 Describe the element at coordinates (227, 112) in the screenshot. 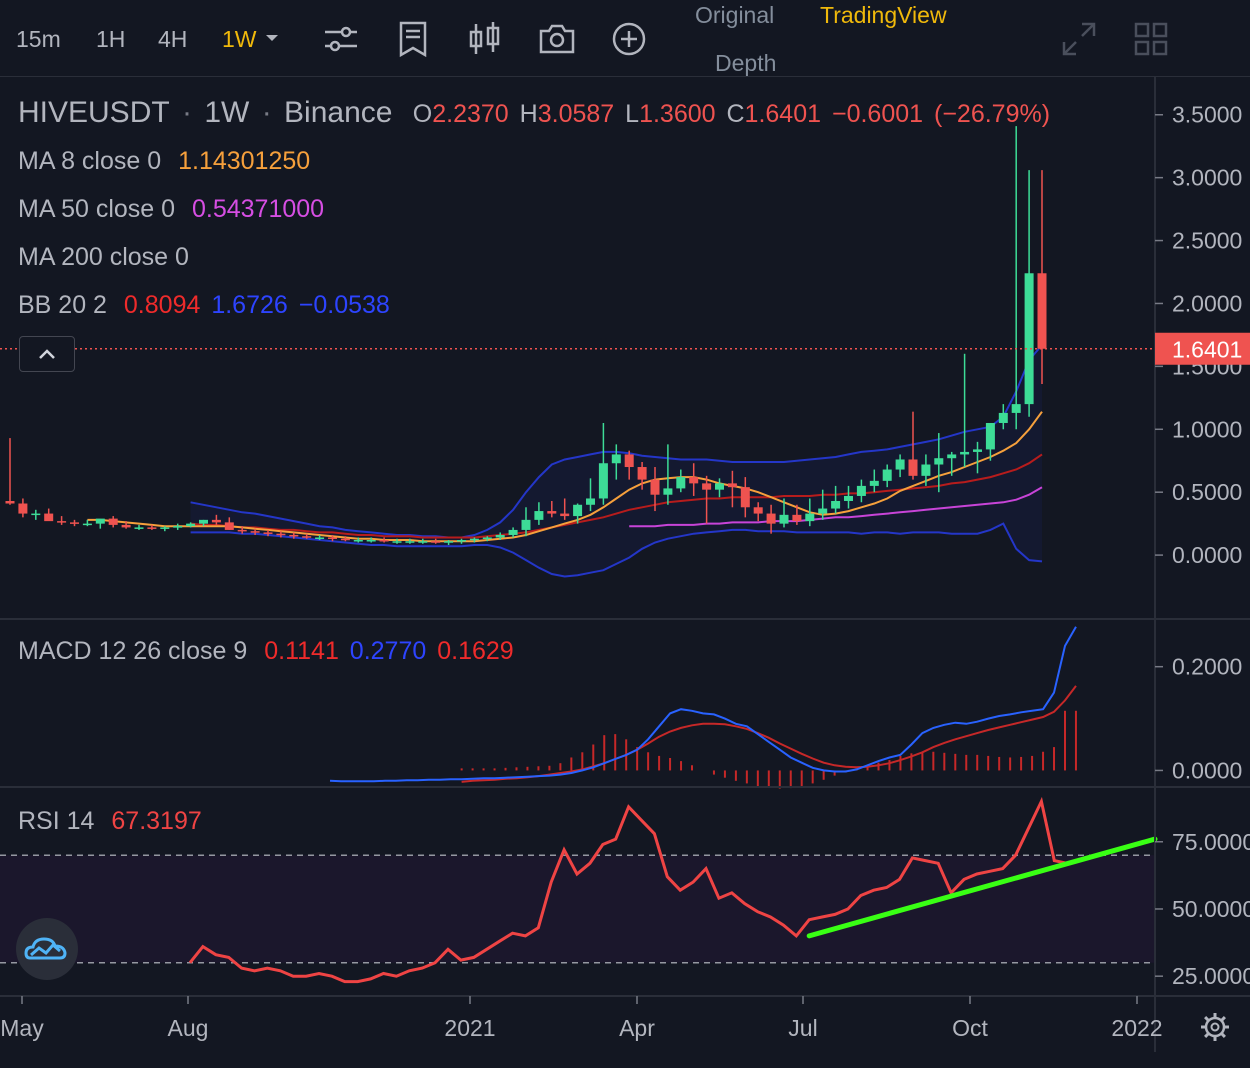

I see `symbol-interval: 1W` at that location.